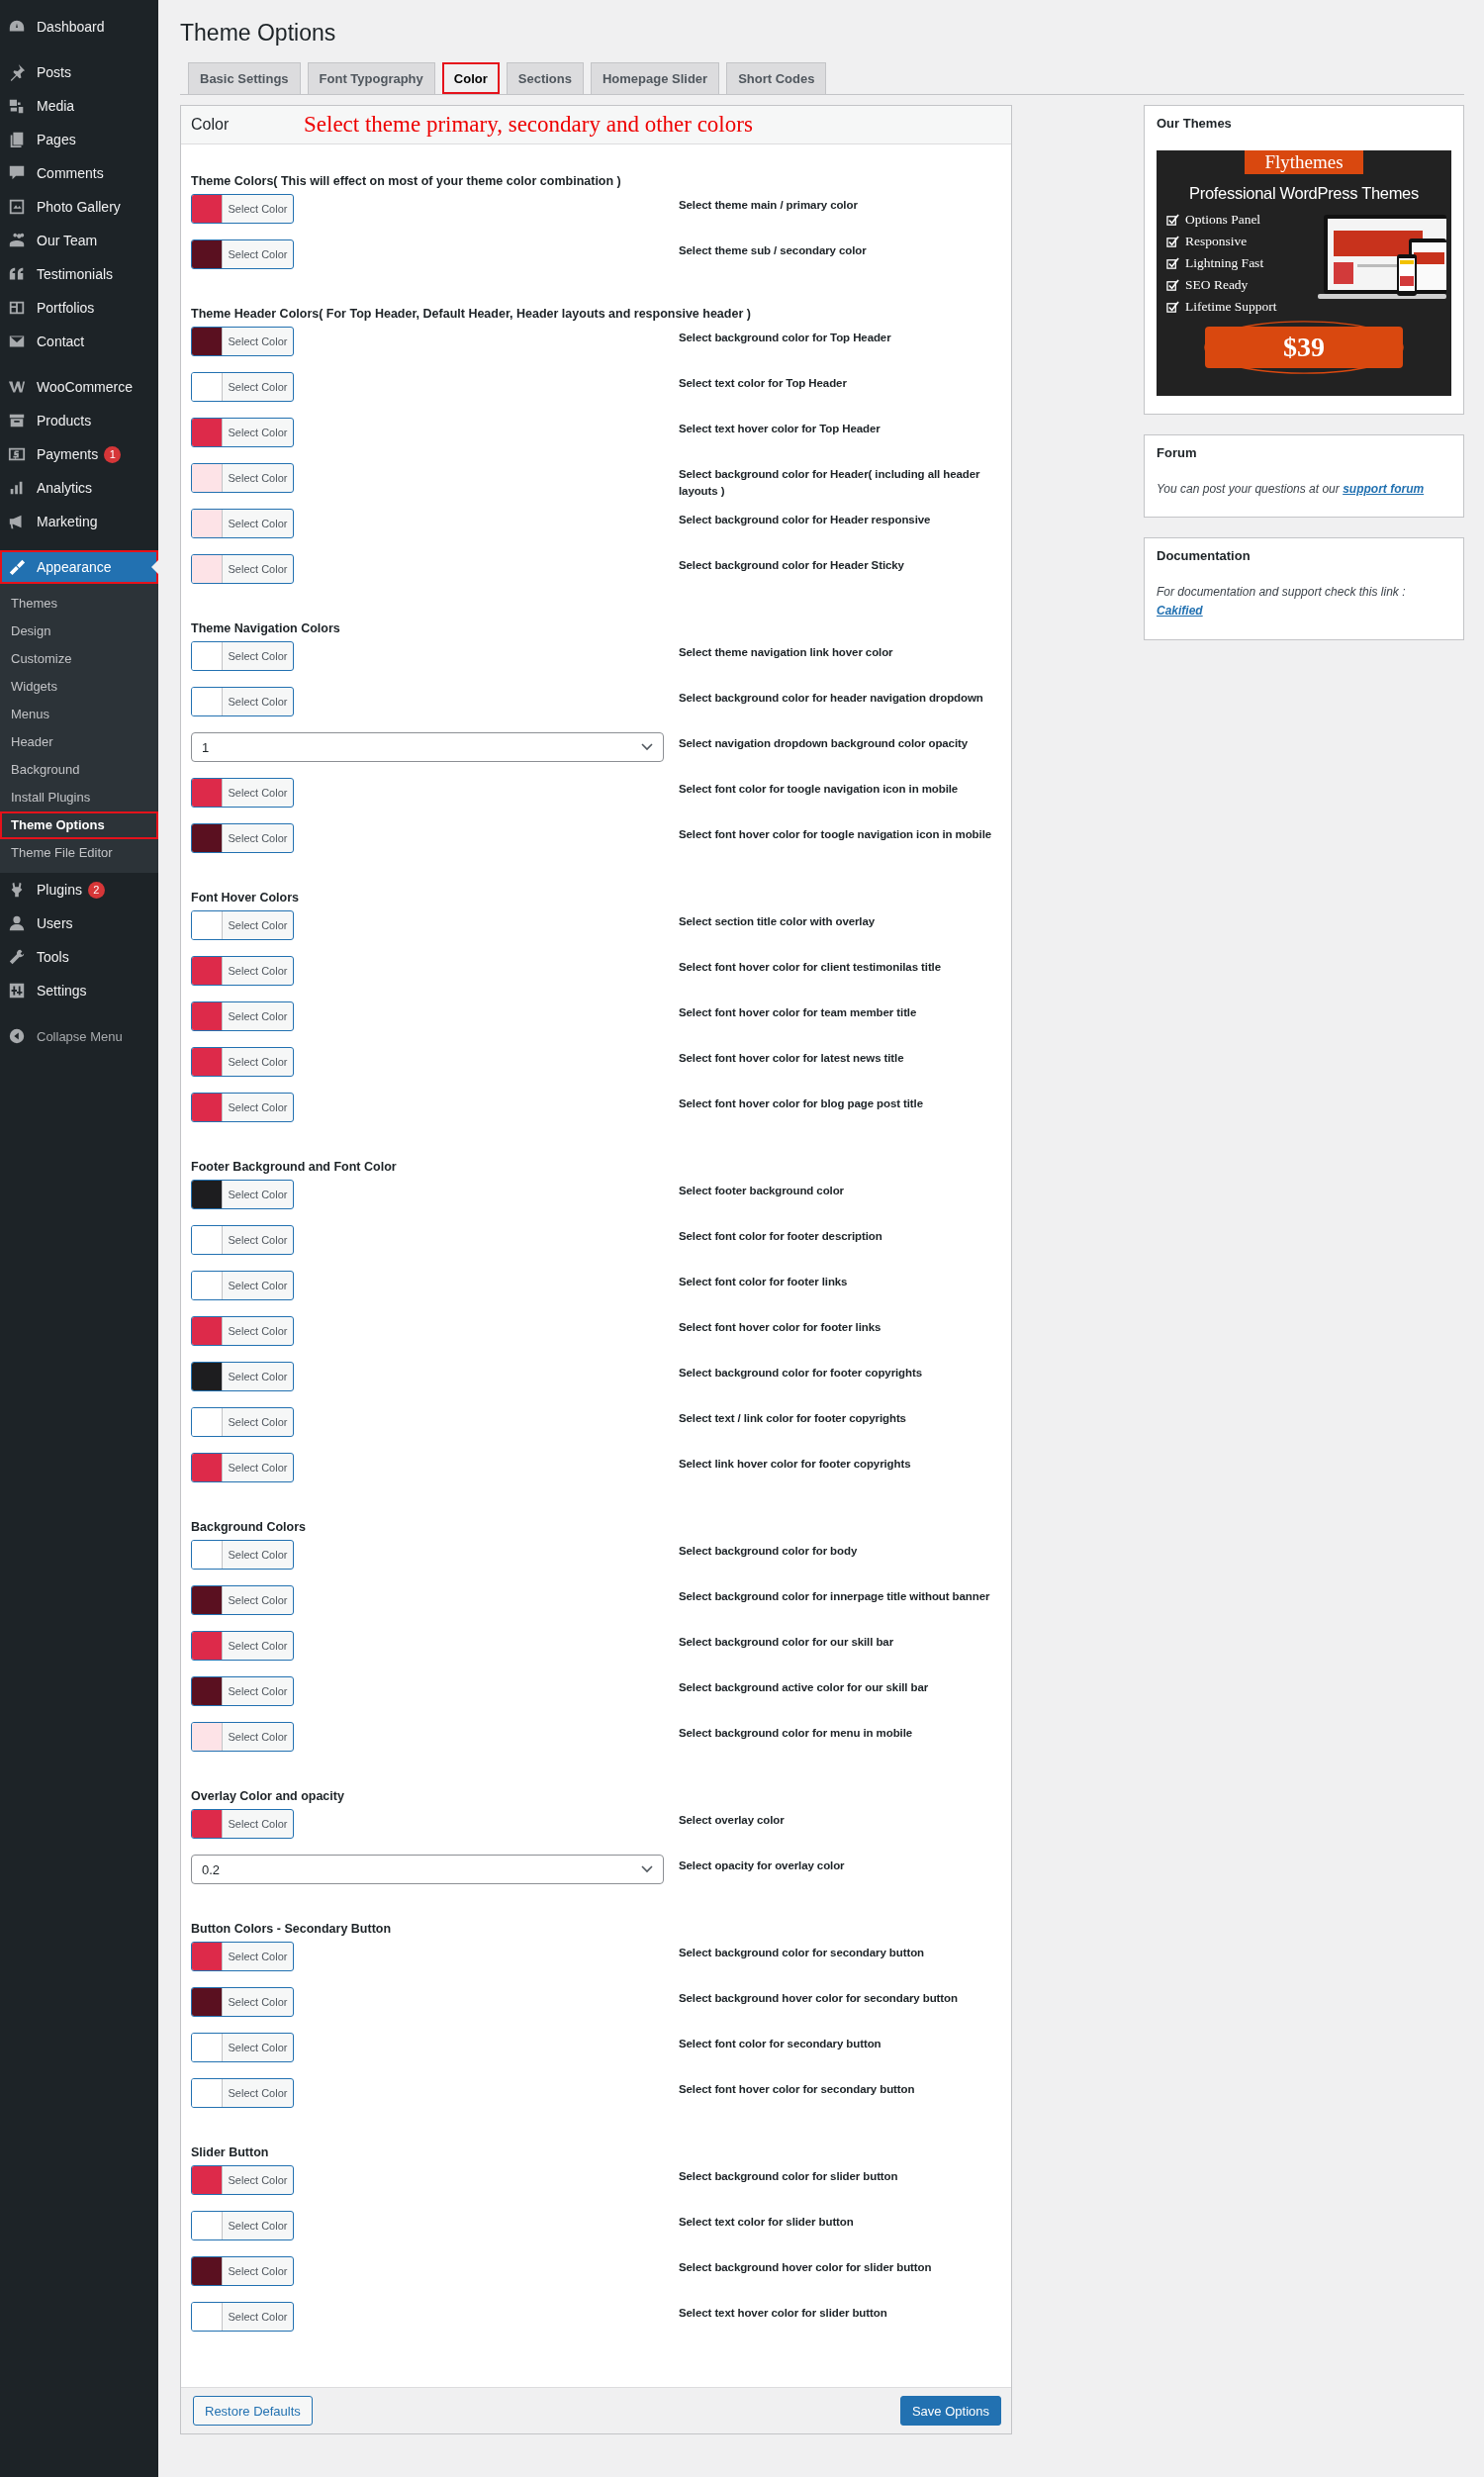 This screenshot has width=1484, height=2477. Describe the element at coordinates (655, 78) in the screenshot. I see `tab: Homepage Slider` at that location.